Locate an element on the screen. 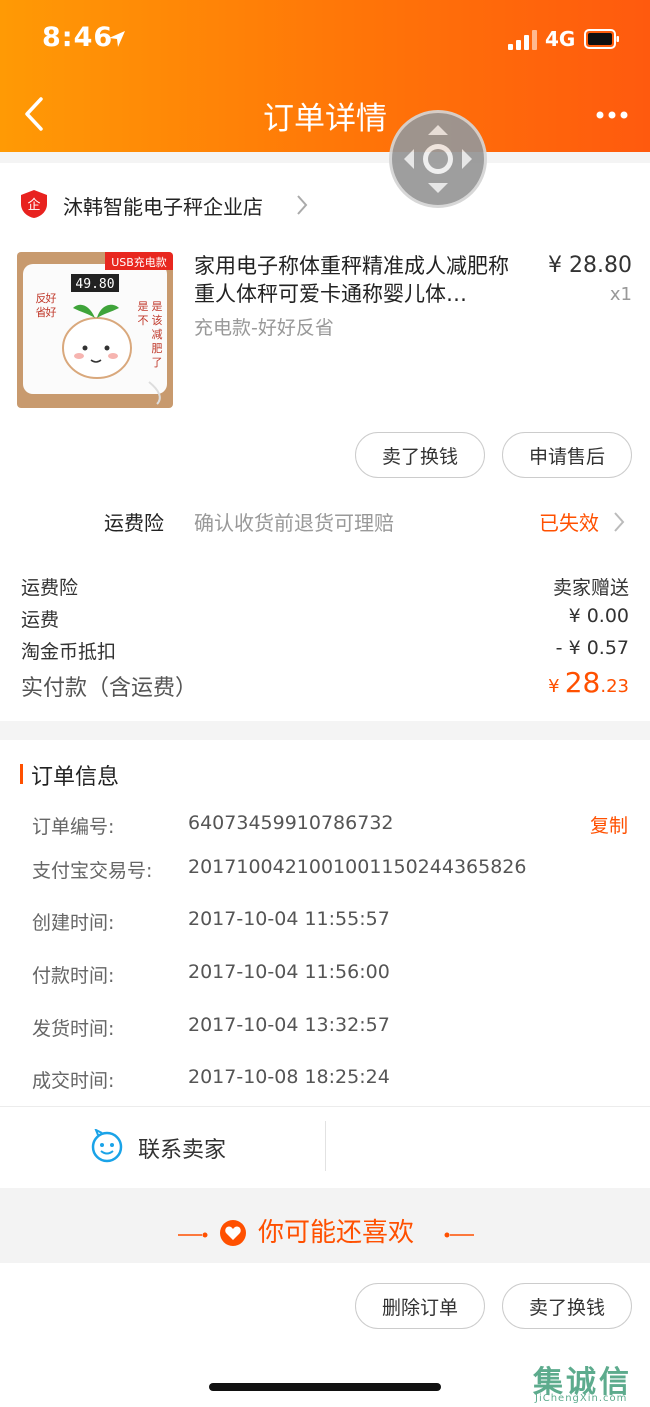 This screenshot has width=650, height=1407. fee-value: 卖家赠送 is located at coordinates (590, 588).